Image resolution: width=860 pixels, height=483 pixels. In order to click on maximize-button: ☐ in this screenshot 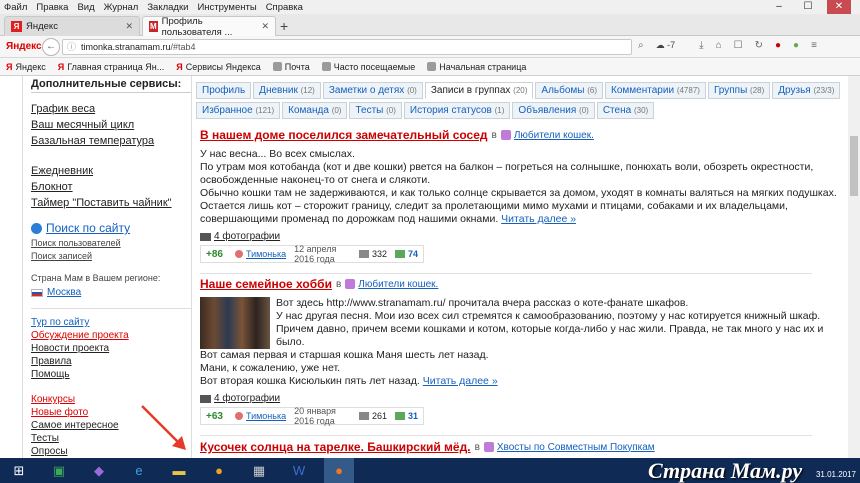, I will do `click(808, 7)`.